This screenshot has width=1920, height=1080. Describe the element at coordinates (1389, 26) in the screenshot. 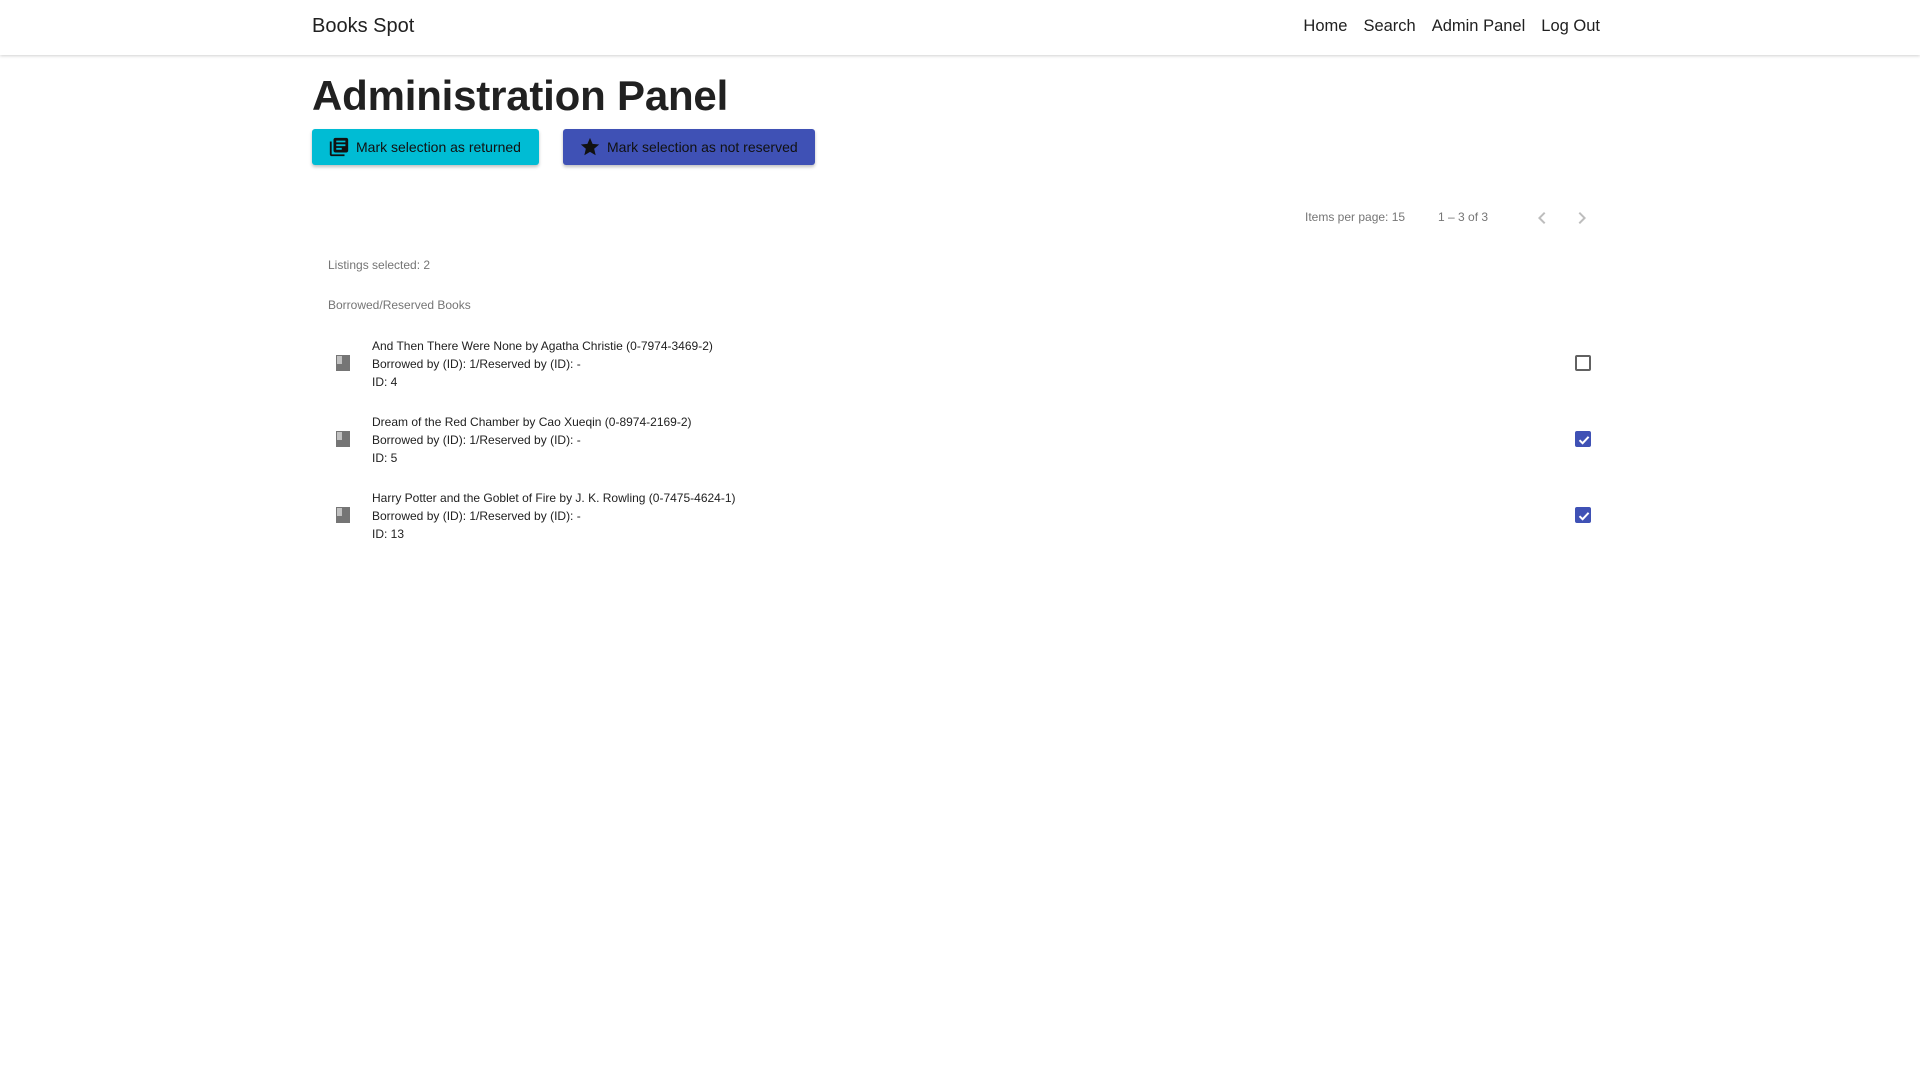

I see `nav-link-search: Search` at that location.